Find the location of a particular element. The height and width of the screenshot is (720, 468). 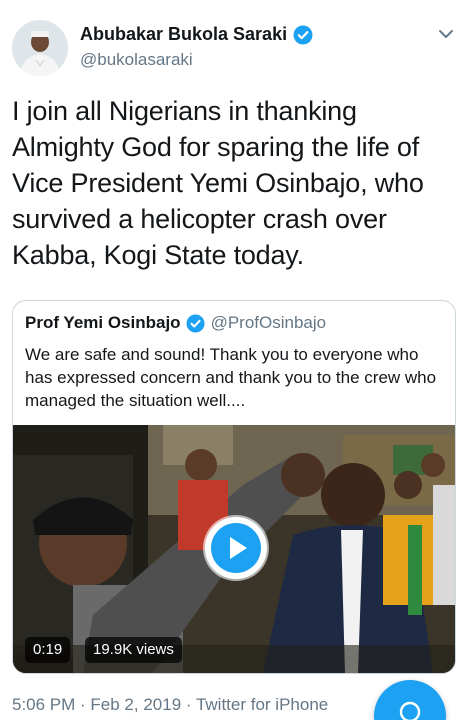

tweet-header: Abubakar Bukola Saraki @bukolasaraki is located at coordinates (234, 43).